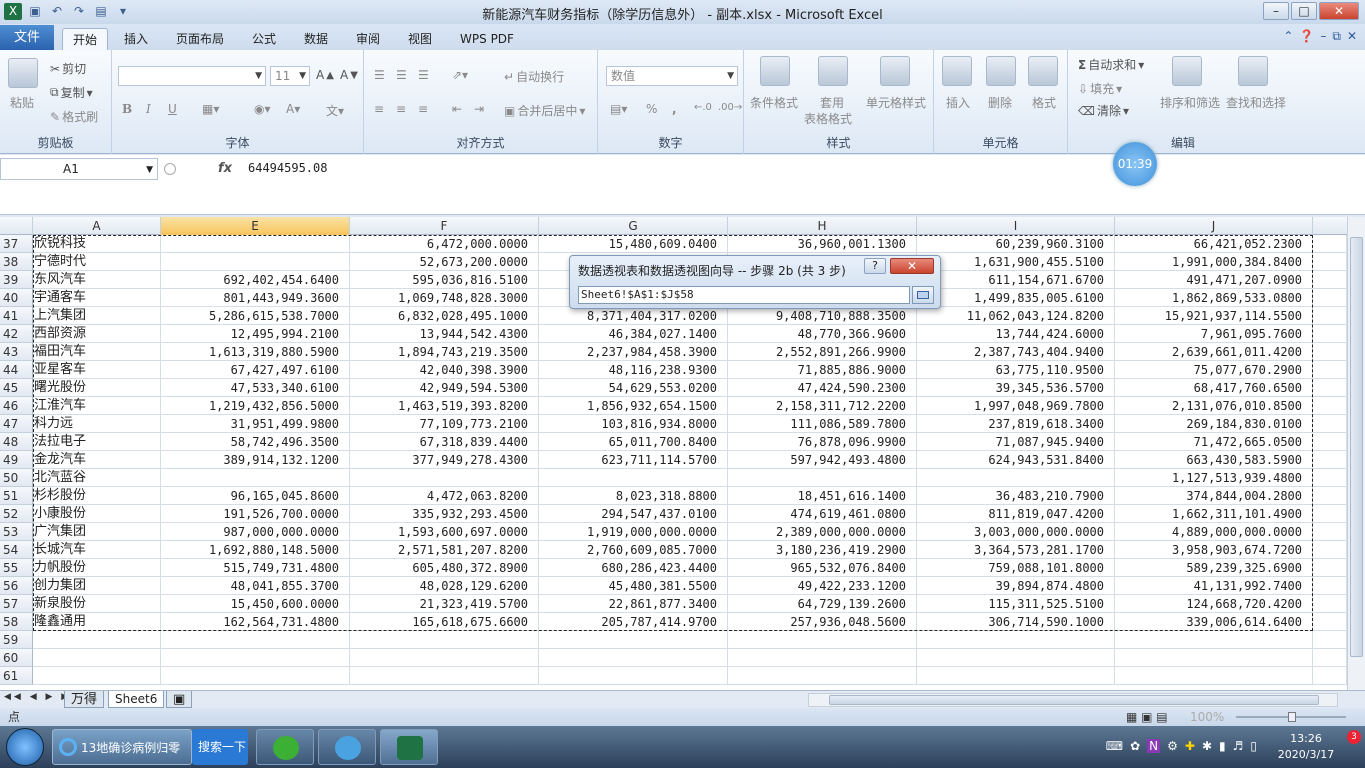  What do you see at coordinates (368, 39) in the screenshot?
I see `tab-review: 审阅` at bounding box center [368, 39].